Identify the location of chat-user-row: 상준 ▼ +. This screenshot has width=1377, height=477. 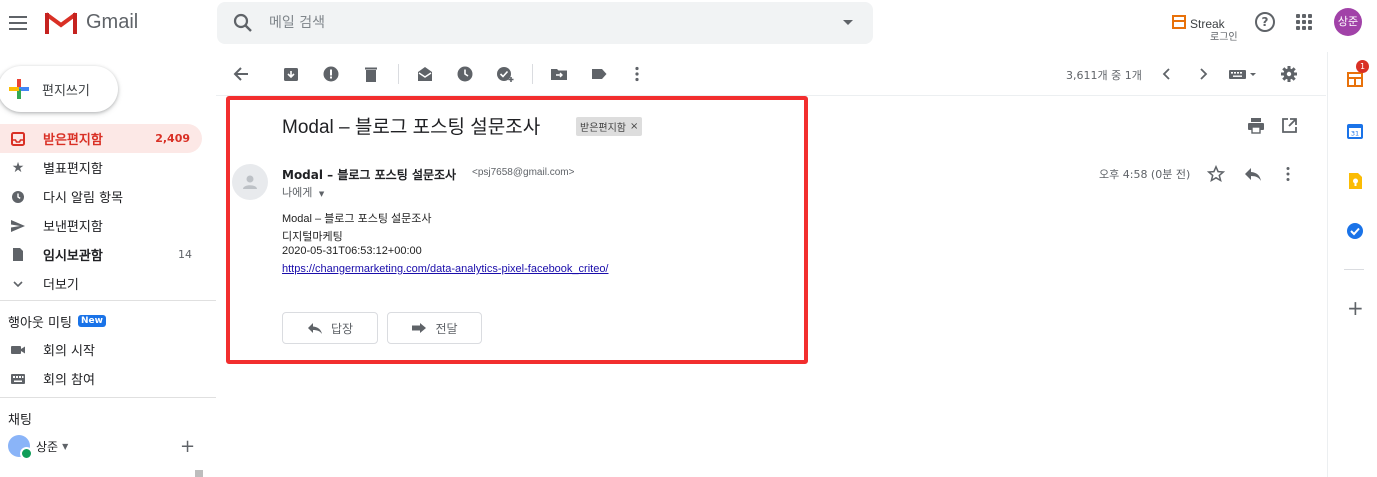
(108, 446).